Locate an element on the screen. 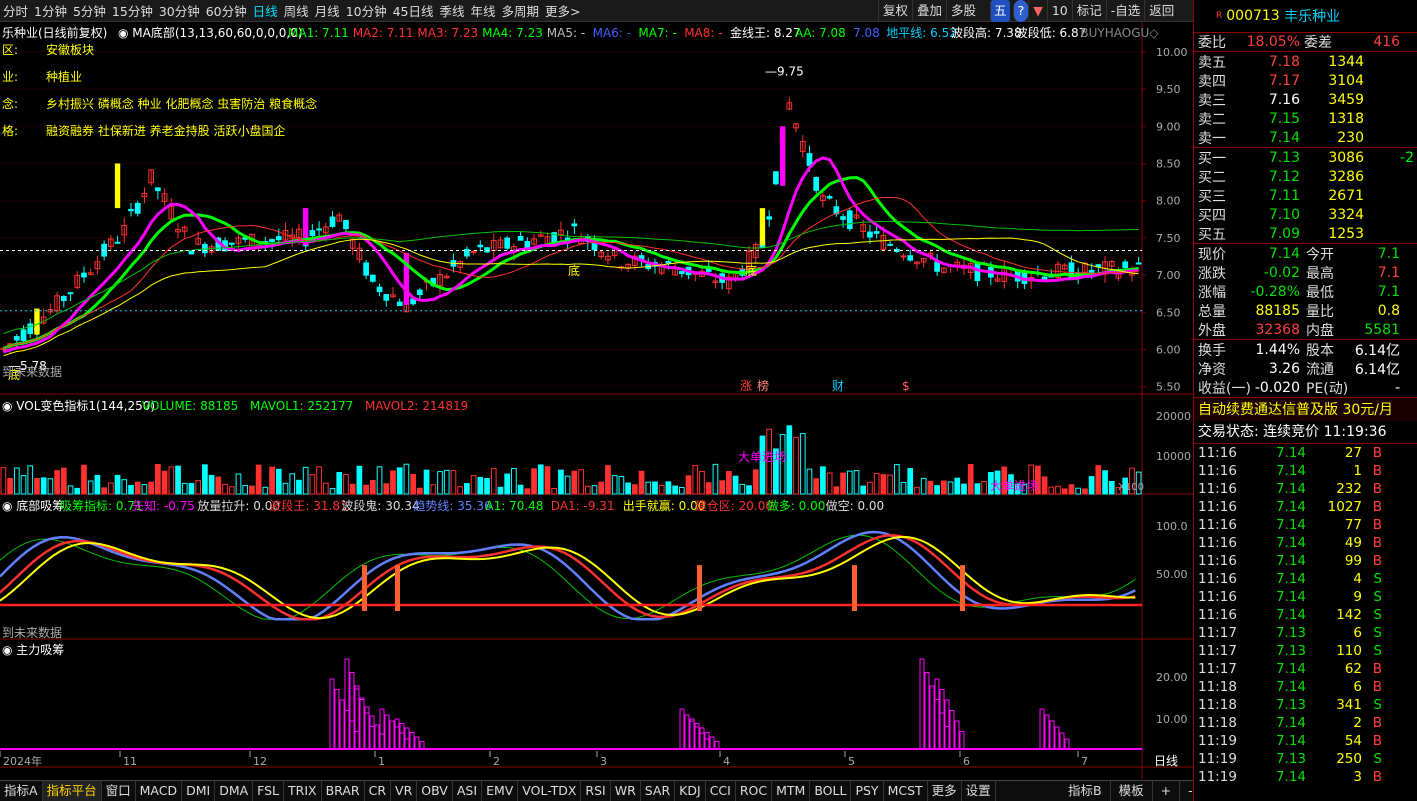  period-tab-3: 15分钟 is located at coordinates (132, 10).